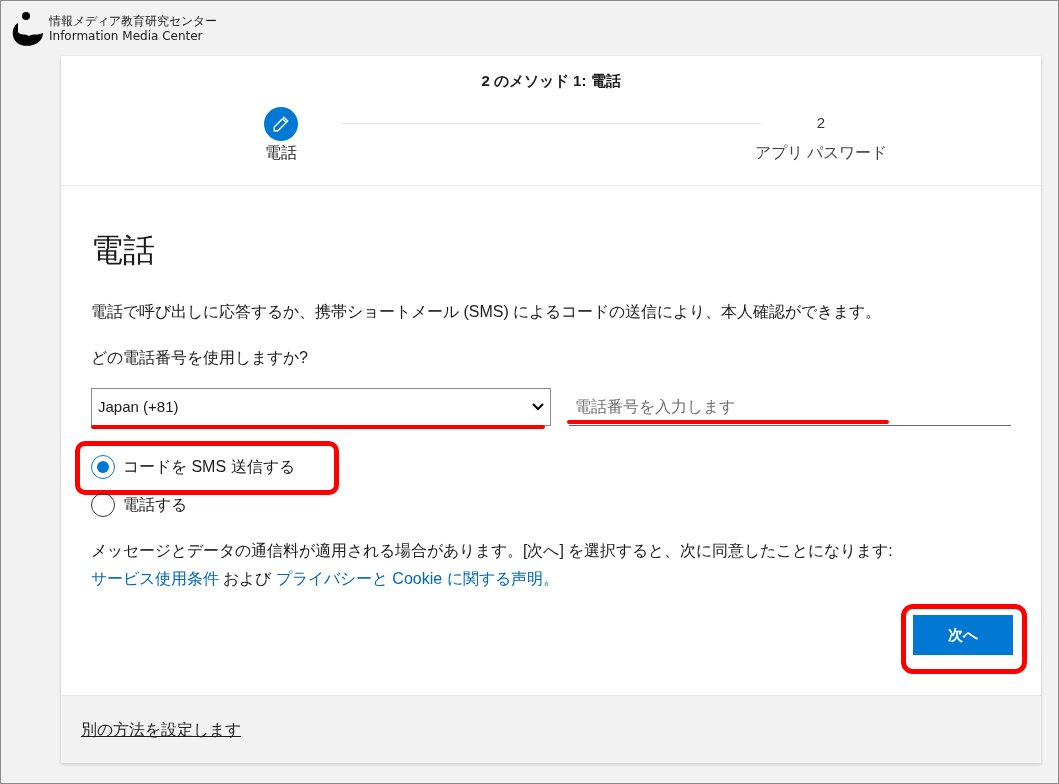 This screenshot has width=1059, height=784. Describe the element at coordinates (551, 81) in the screenshot. I see `wizard-title: 2 のメソッド 1: 電話` at that location.